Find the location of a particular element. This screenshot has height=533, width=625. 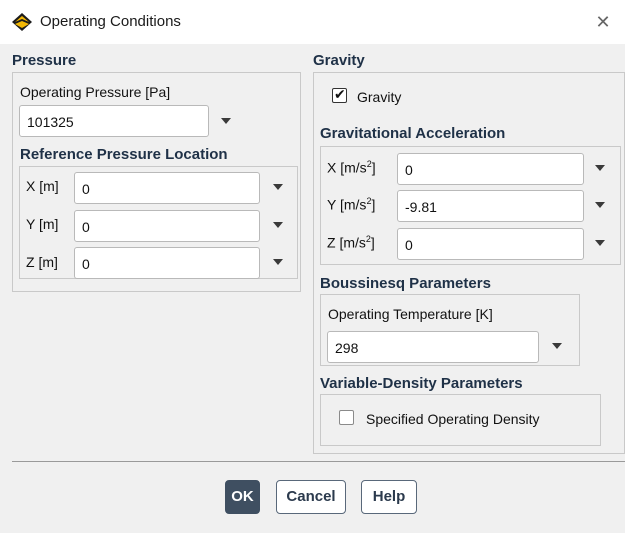

checkmark-icon: ✔ is located at coordinates (340, 94).